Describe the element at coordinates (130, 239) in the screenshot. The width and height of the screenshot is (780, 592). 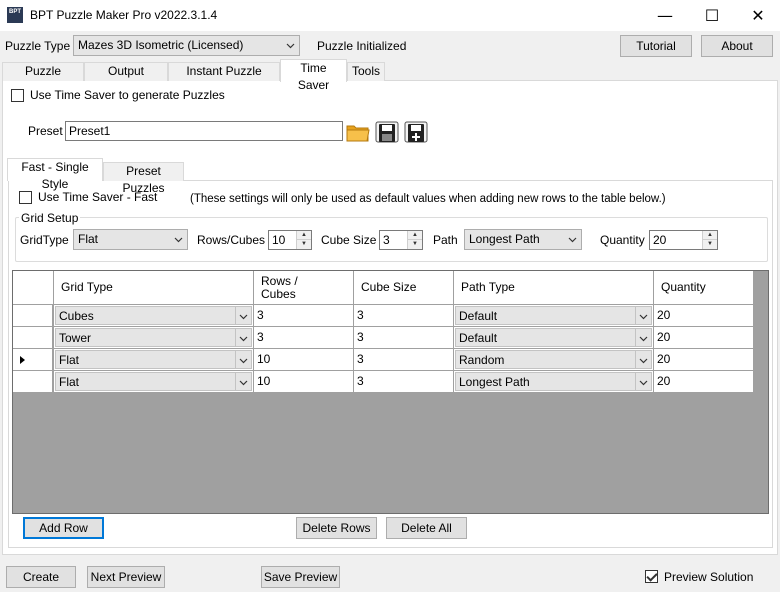
I see `gridtype-select: Flat` at that location.